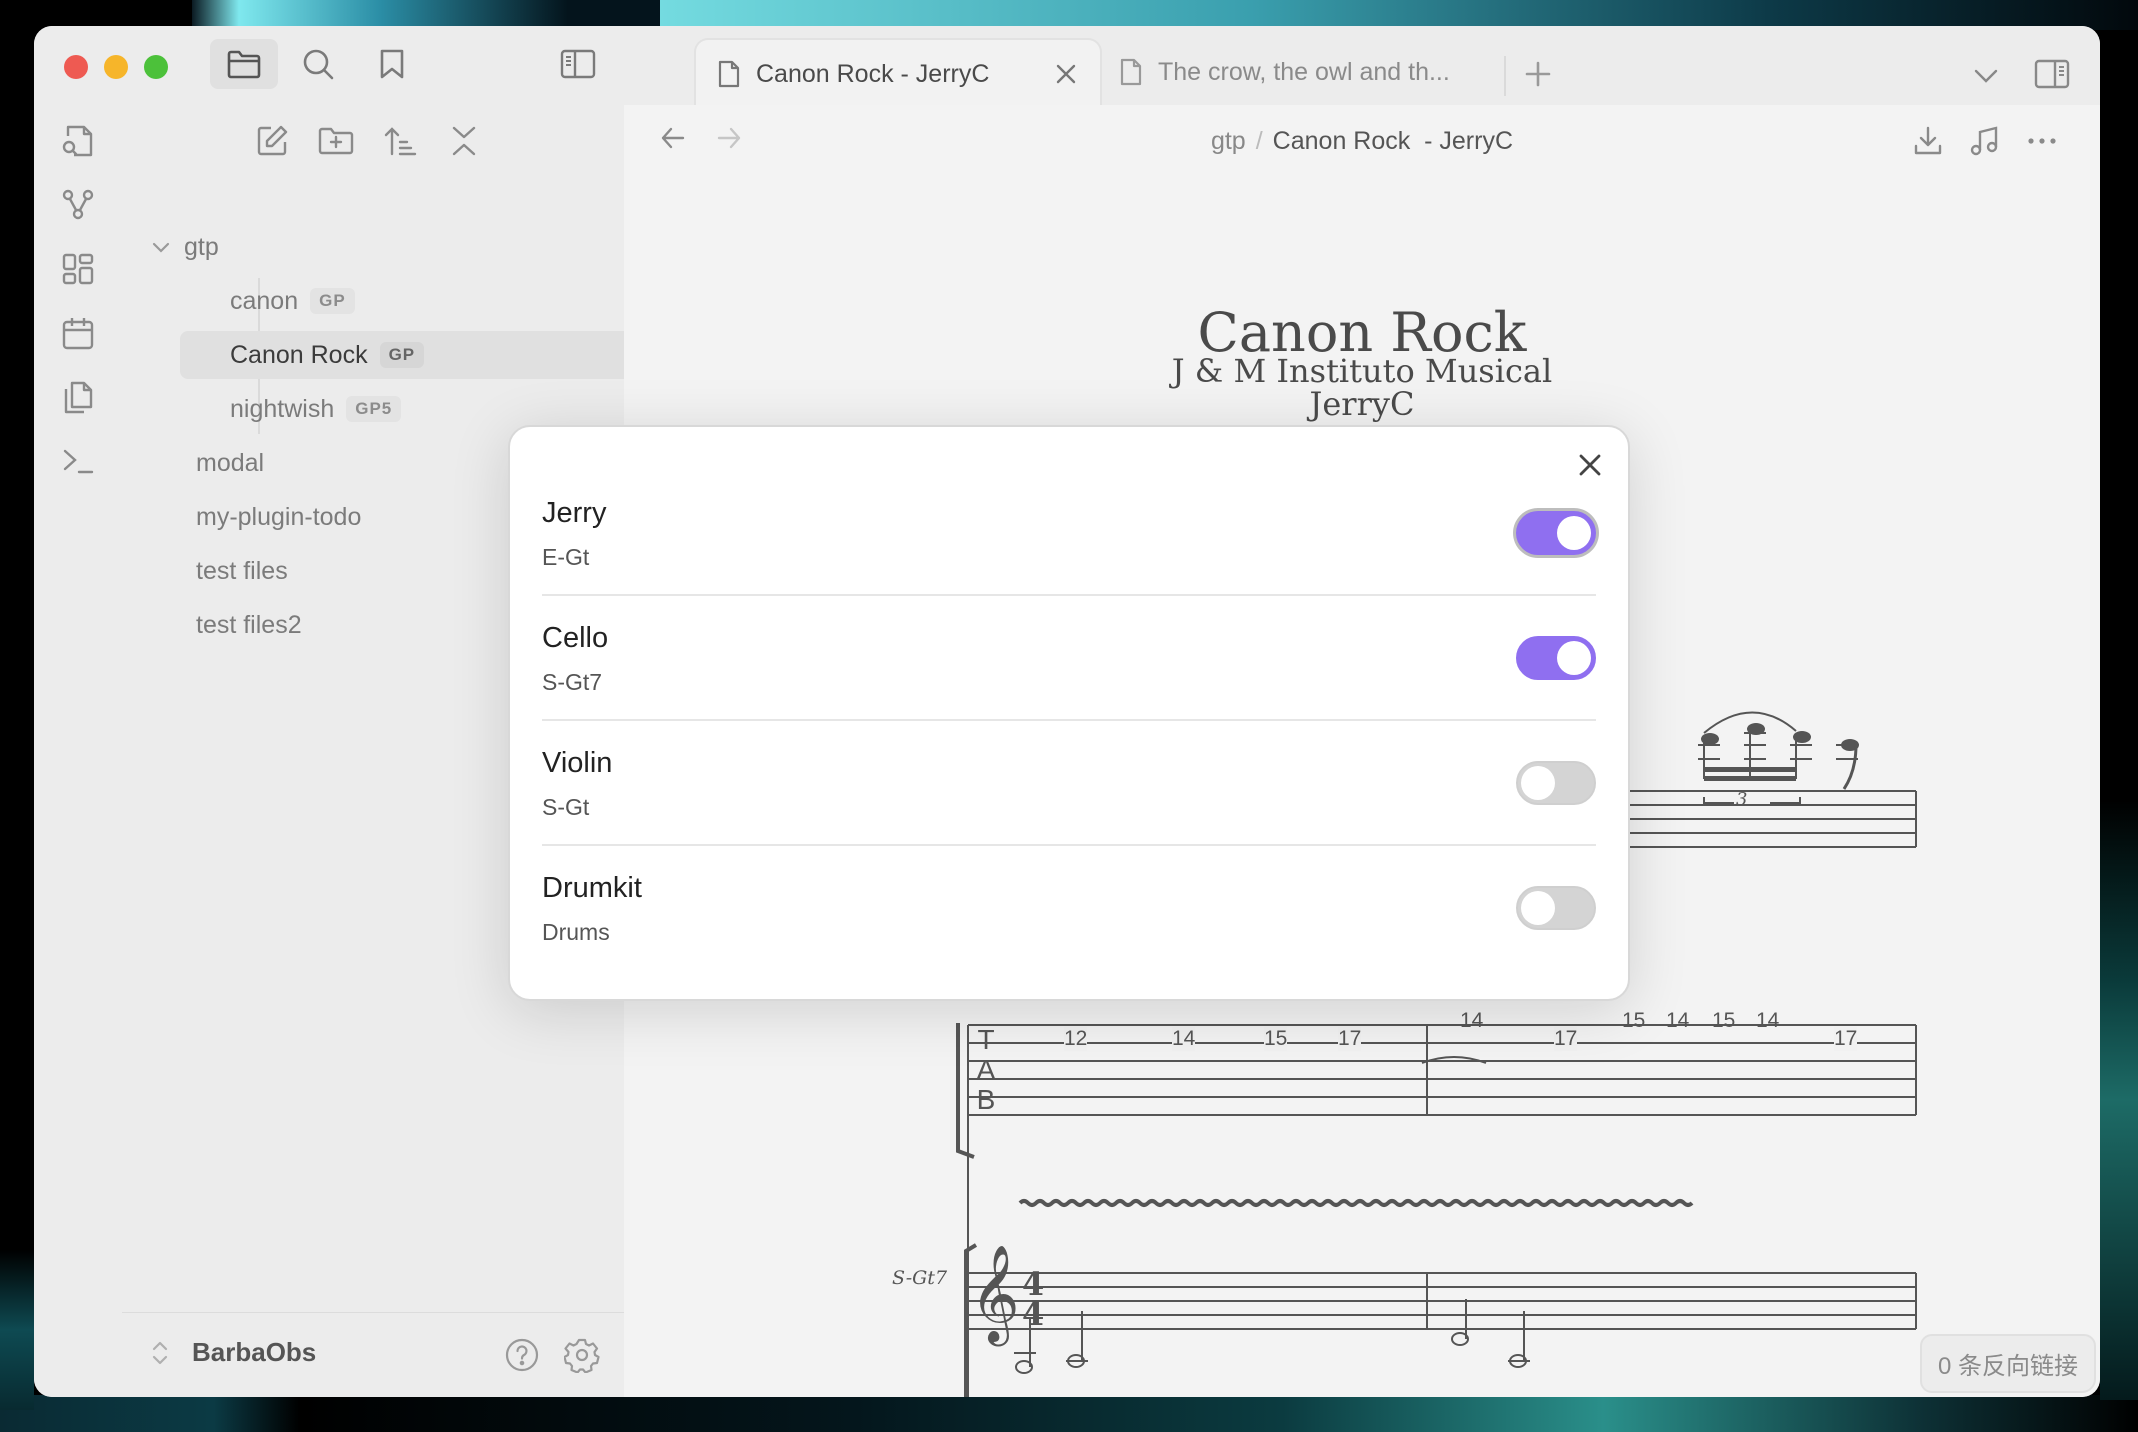 The width and height of the screenshot is (2138, 1432). I want to click on new-tab-button, so click(1538, 74).